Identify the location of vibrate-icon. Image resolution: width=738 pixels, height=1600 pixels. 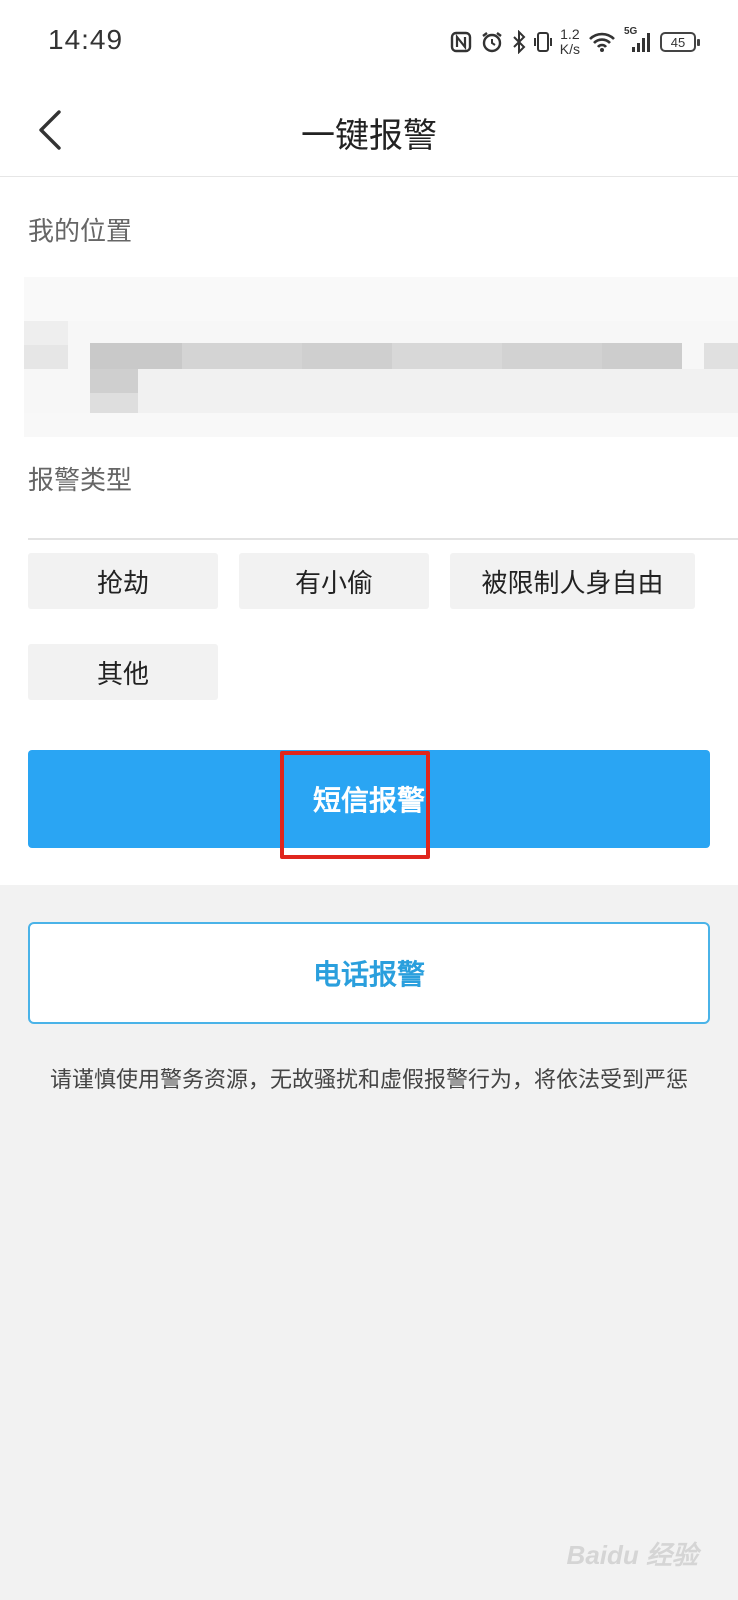
(542, 42).